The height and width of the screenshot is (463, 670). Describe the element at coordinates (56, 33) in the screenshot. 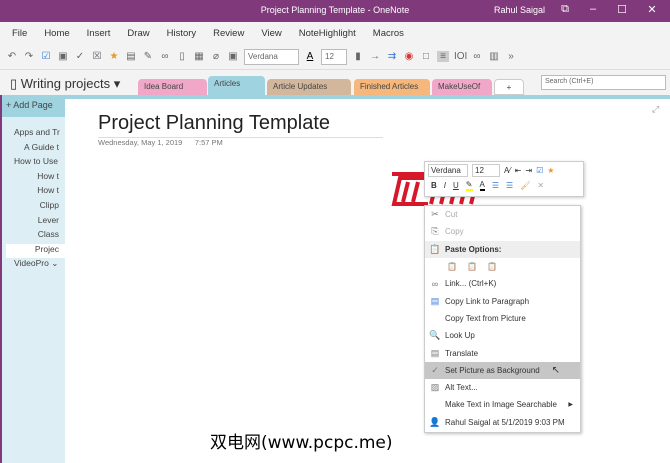

I see `menu-home: Home` at that location.